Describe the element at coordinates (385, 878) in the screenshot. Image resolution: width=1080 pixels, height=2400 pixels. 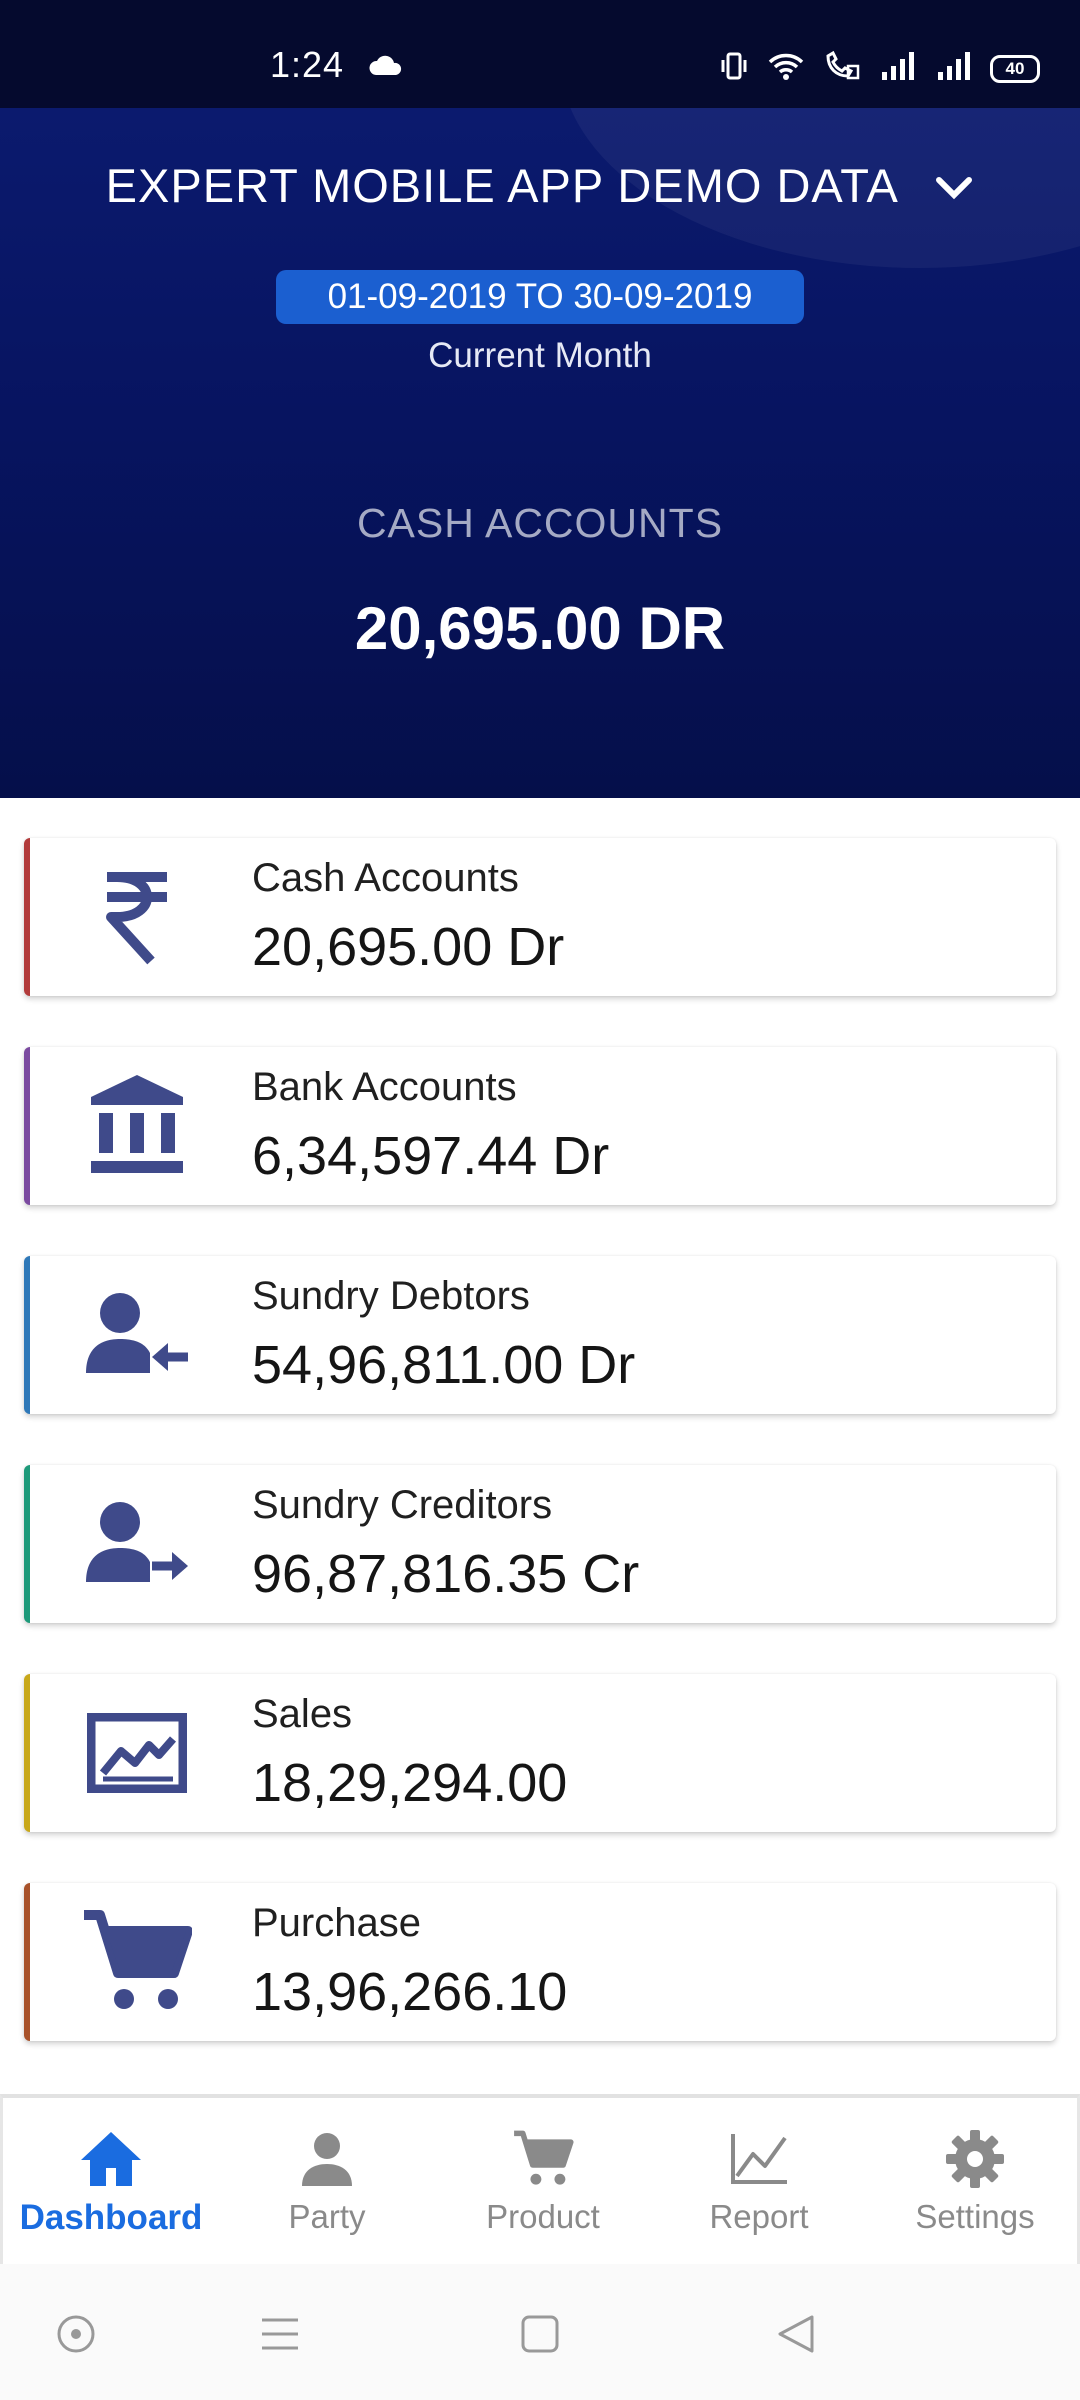
I see `card-label: Cash Accounts` at that location.